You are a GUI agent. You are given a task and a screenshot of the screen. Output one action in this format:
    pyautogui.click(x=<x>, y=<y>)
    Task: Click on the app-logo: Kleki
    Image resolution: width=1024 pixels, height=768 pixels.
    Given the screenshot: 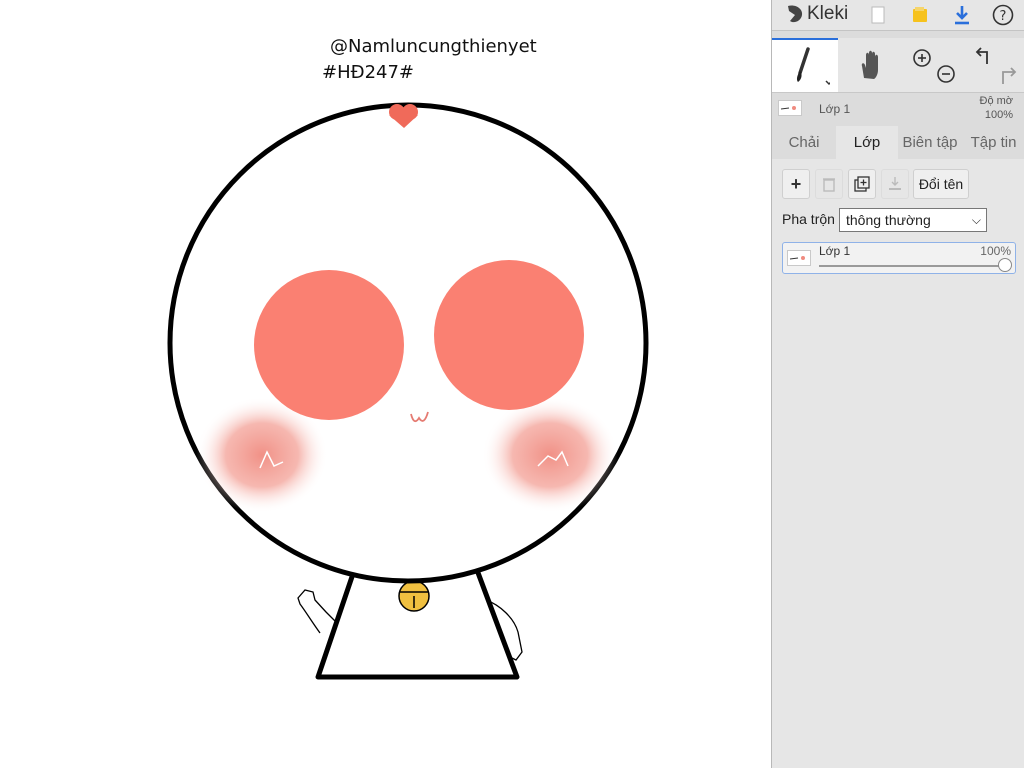 What is the action you would take?
    pyautogui.click(x=816, y=14)
    